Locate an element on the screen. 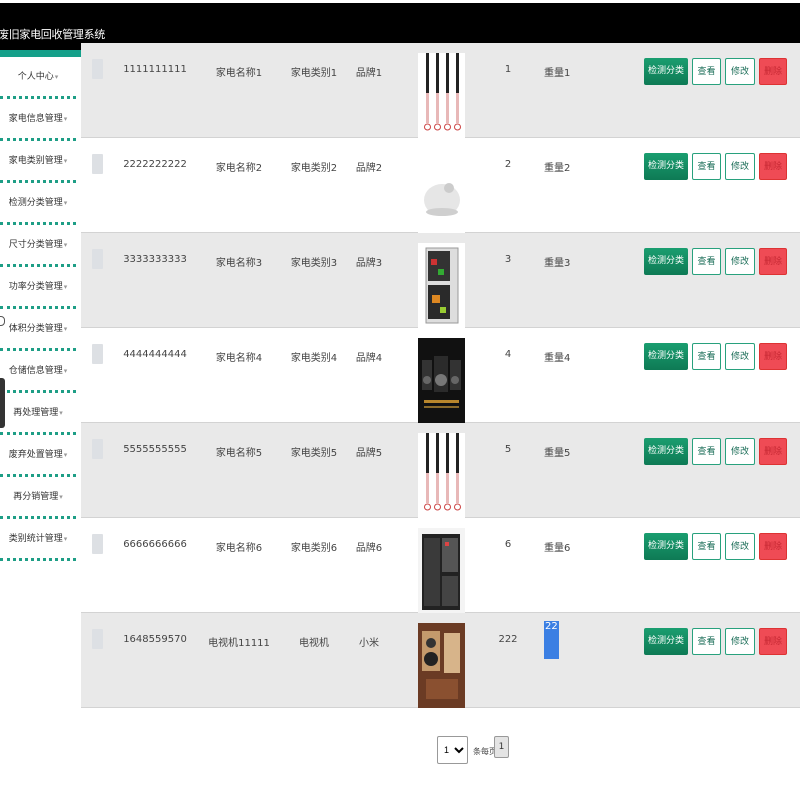 The width and height of the screenshot is (800, 800). sidebar-item: 个人中心▾ is located at coordinates (38, 78).